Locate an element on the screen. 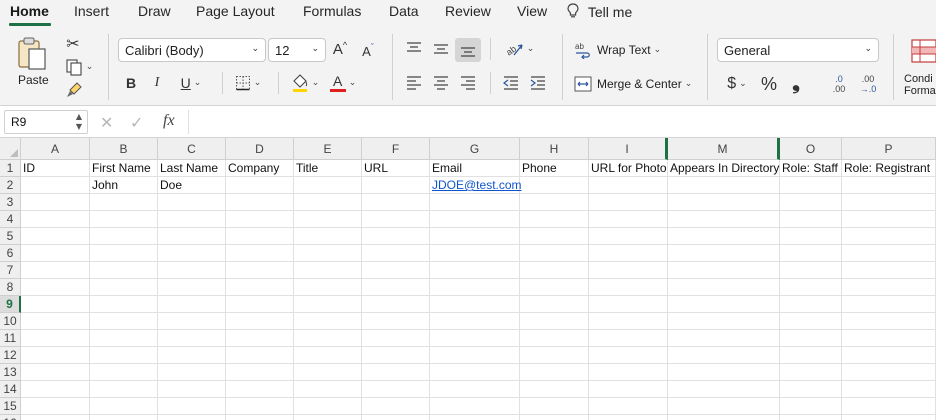  cell-p14 is located at coordinates (889, 389).